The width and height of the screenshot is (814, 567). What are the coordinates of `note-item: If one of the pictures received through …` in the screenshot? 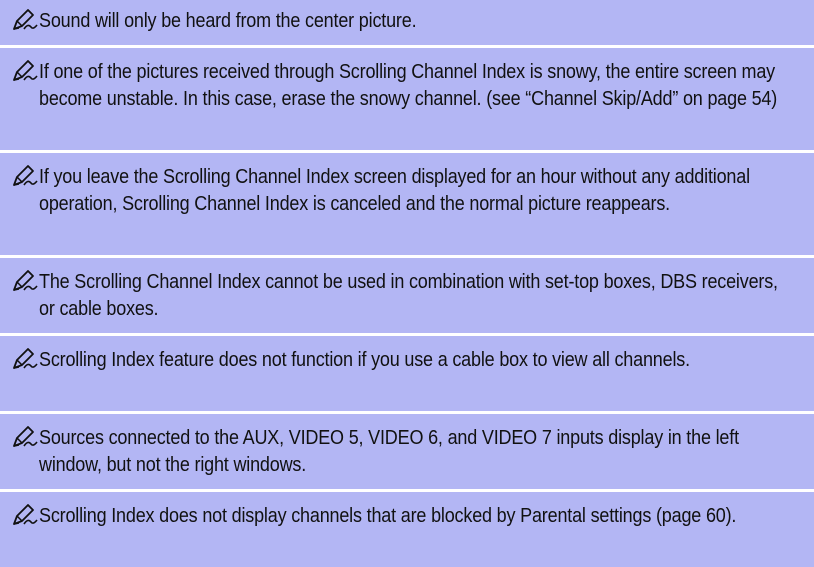 It's located at (407, 86).